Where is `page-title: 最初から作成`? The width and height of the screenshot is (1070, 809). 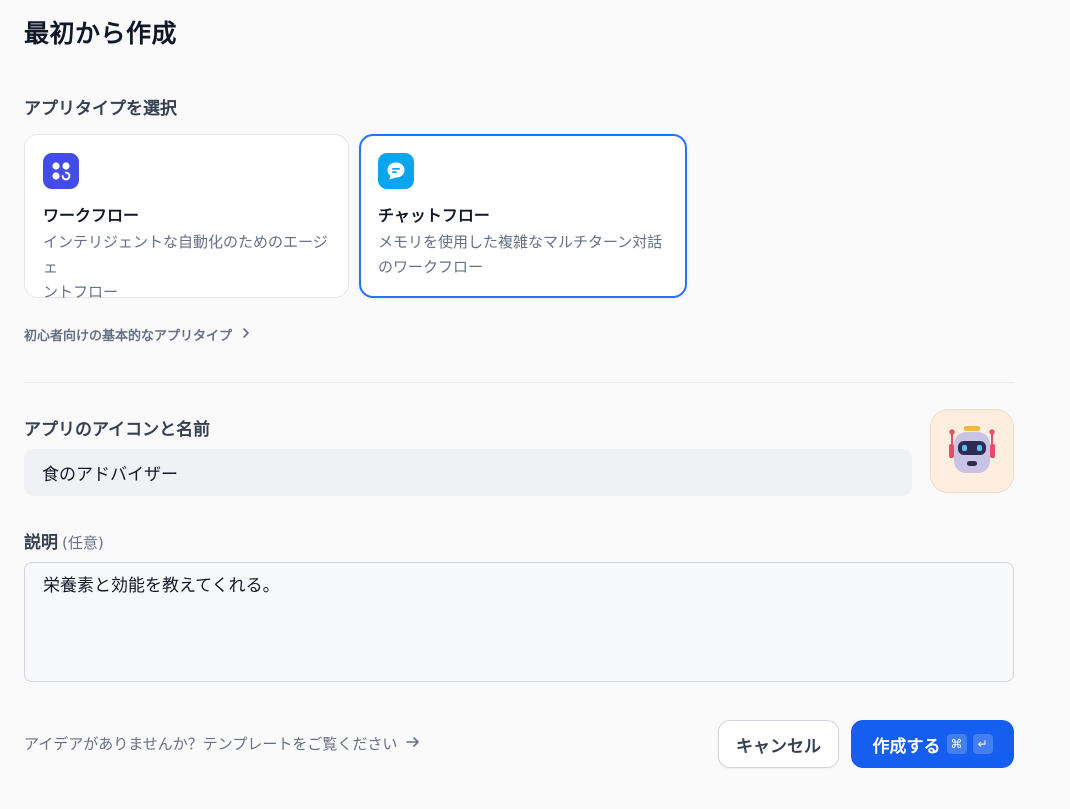
page-title: 最初から作成 is located at coordinates (101, 33).